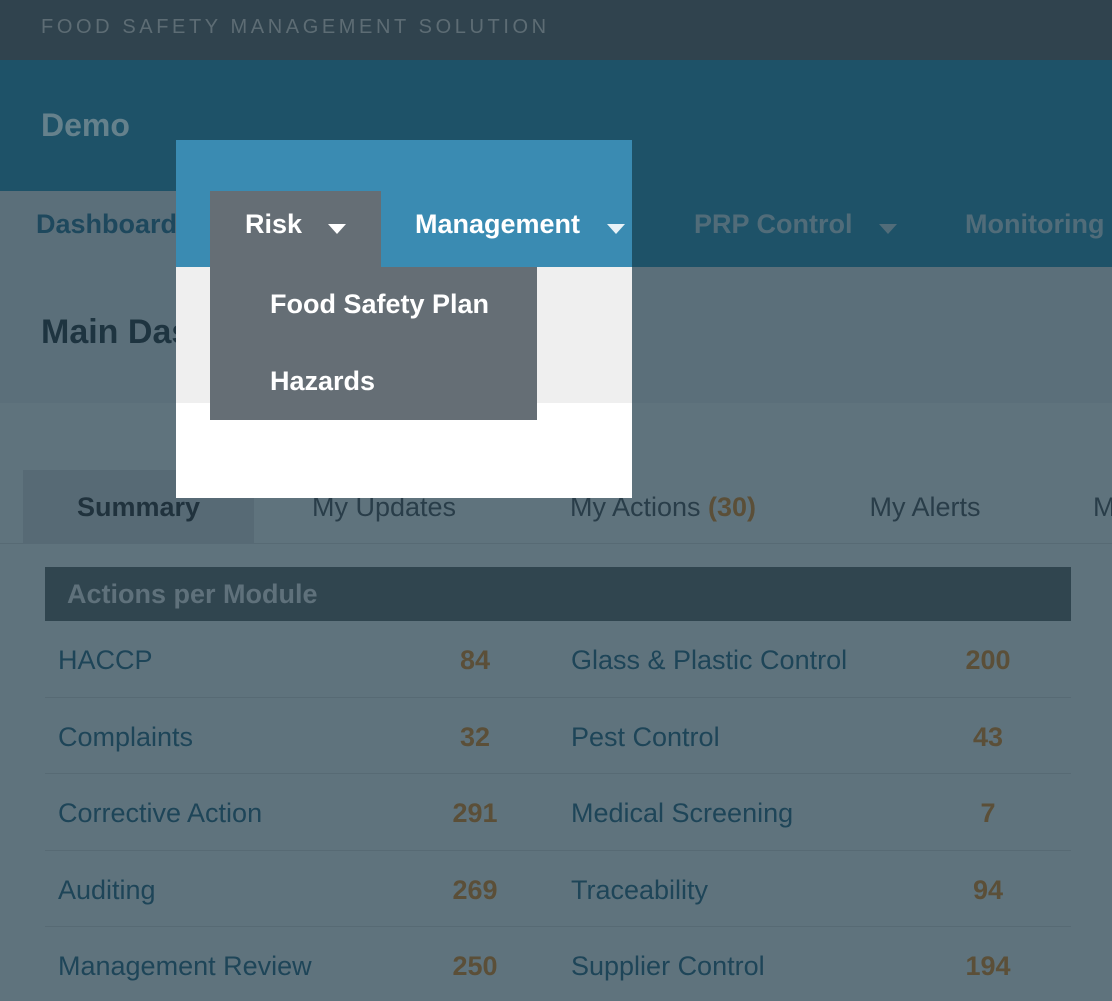  Describe the element at coordinates (379, 304) in the screenshot. I see `menu-item-food-safety-plan: Food Safety Plan` at that location.